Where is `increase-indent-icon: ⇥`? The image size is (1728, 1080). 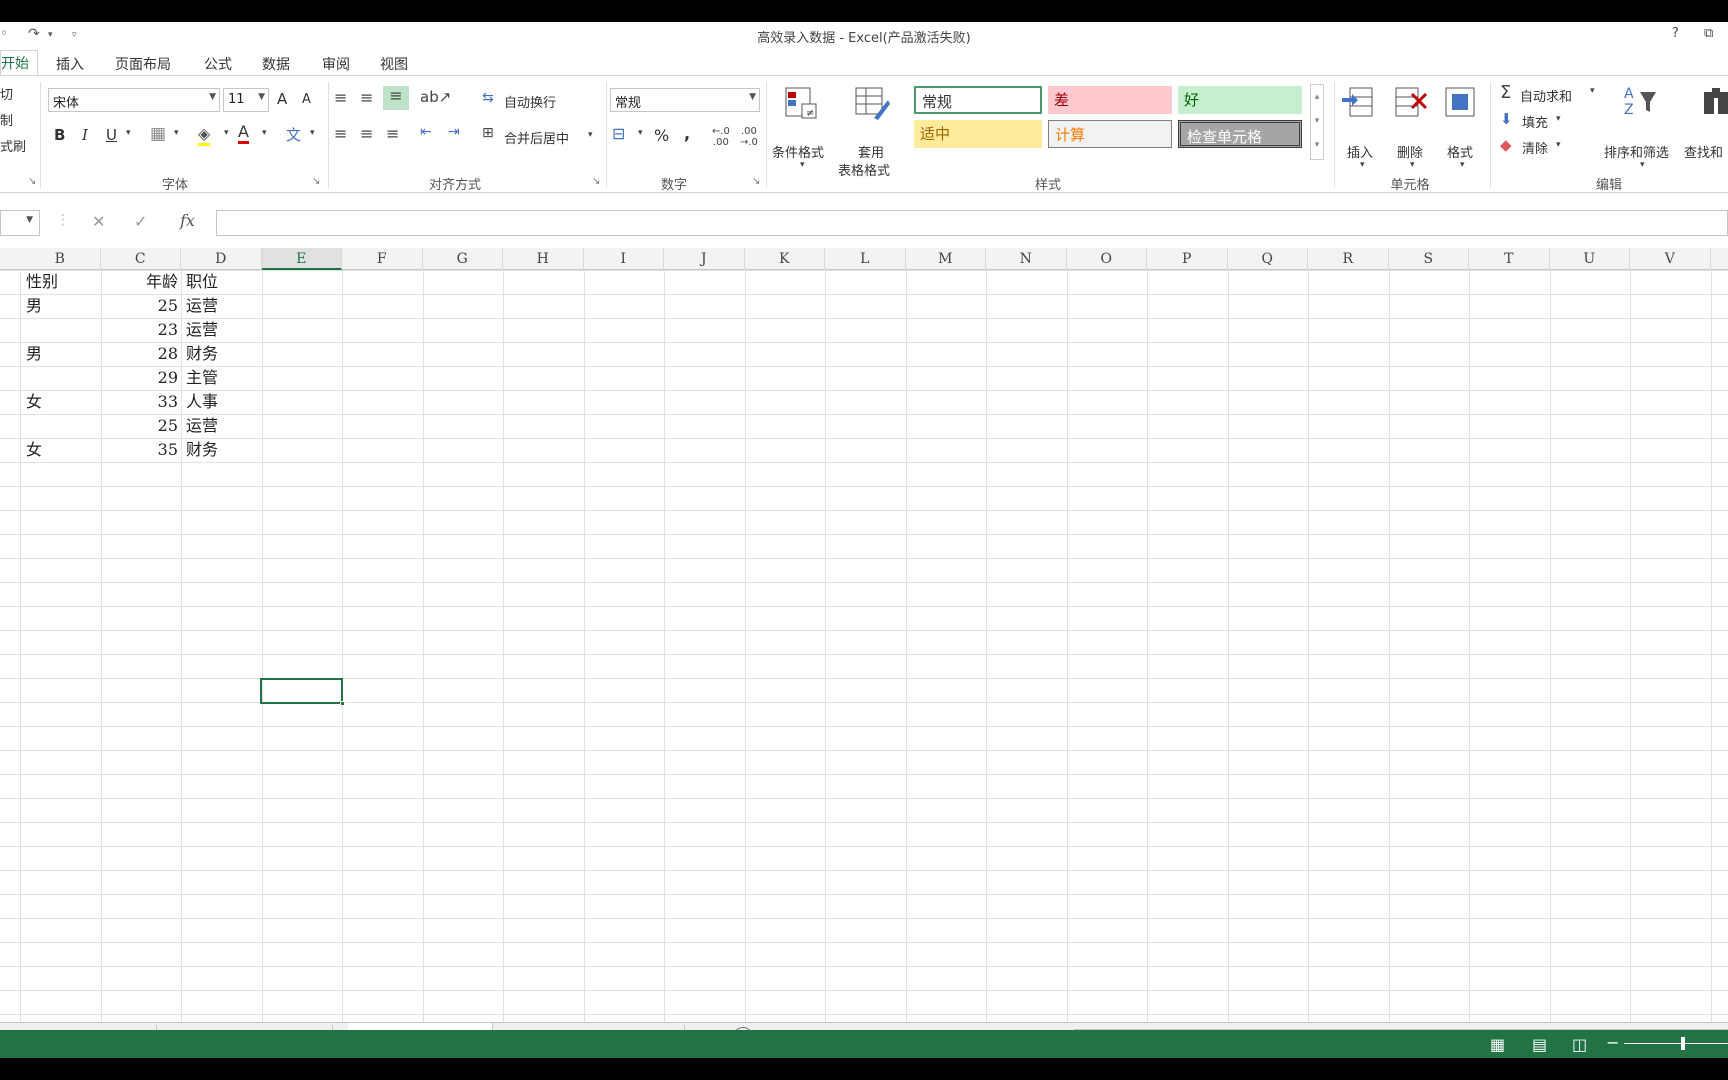 increase-indent-icon: ⇥ is located at coordinates (454, 132).